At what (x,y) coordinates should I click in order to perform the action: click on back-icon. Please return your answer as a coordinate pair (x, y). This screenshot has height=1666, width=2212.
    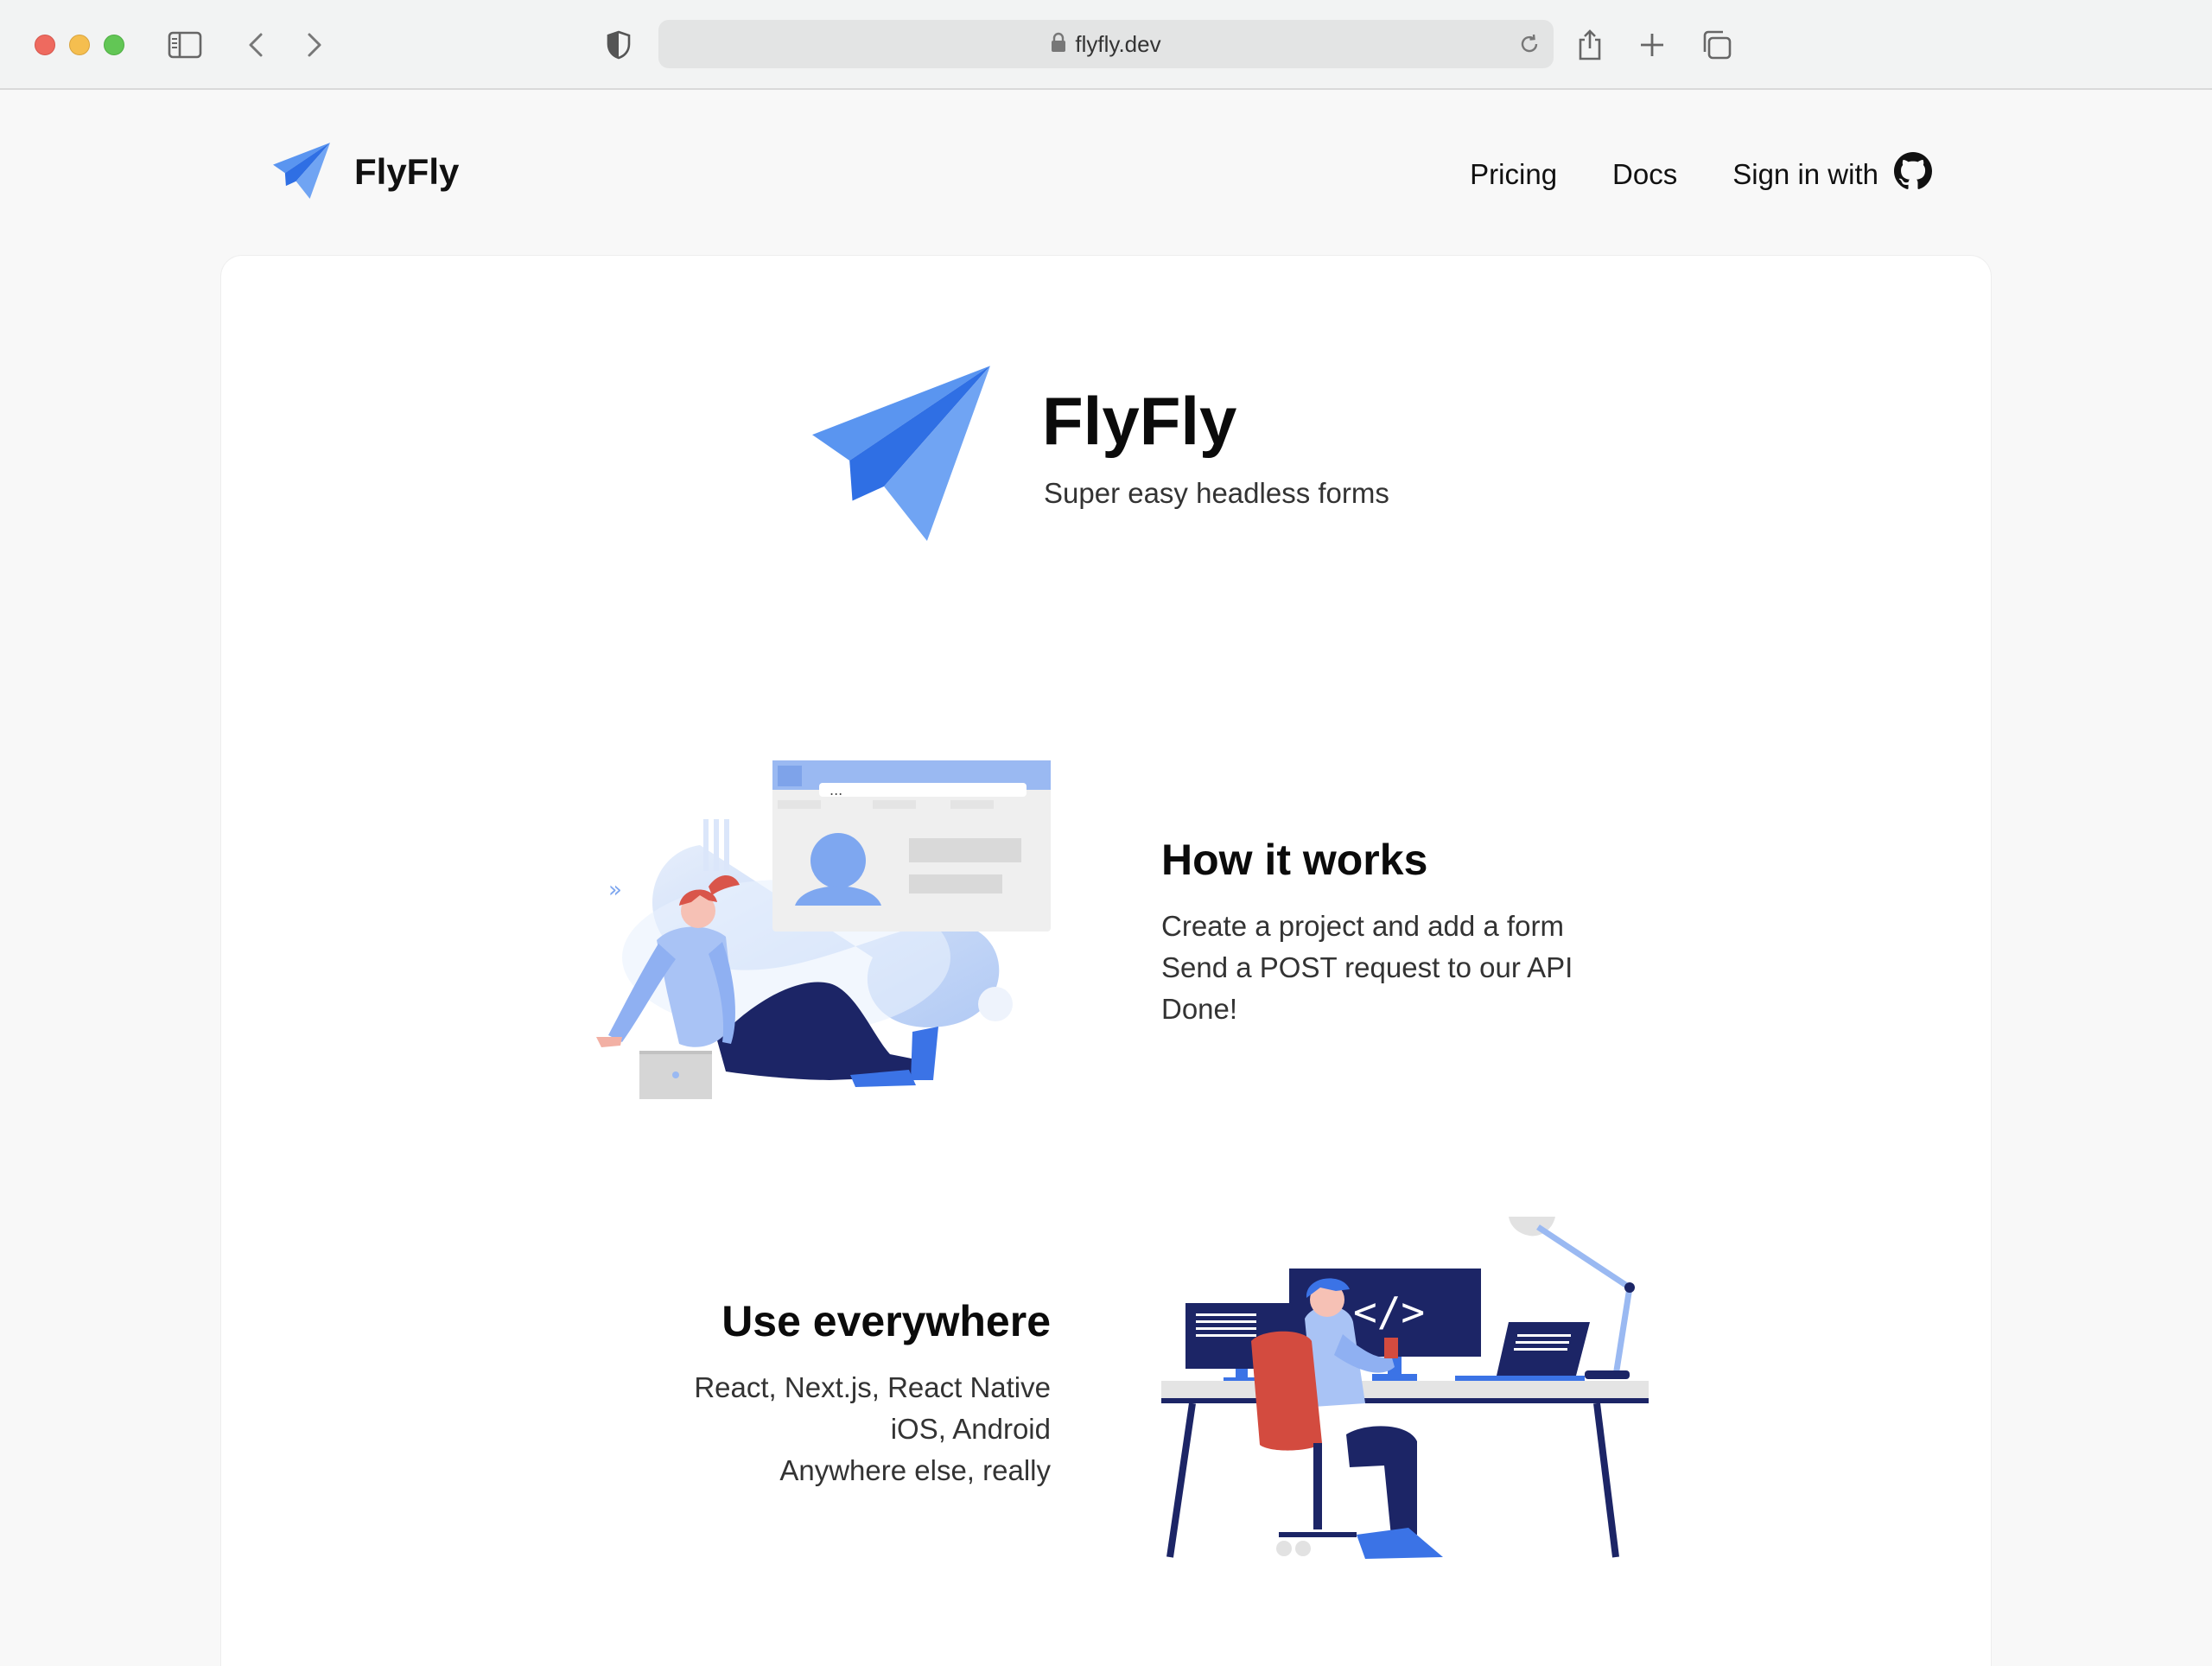
    Looking at the image, I should click on (255, 45).